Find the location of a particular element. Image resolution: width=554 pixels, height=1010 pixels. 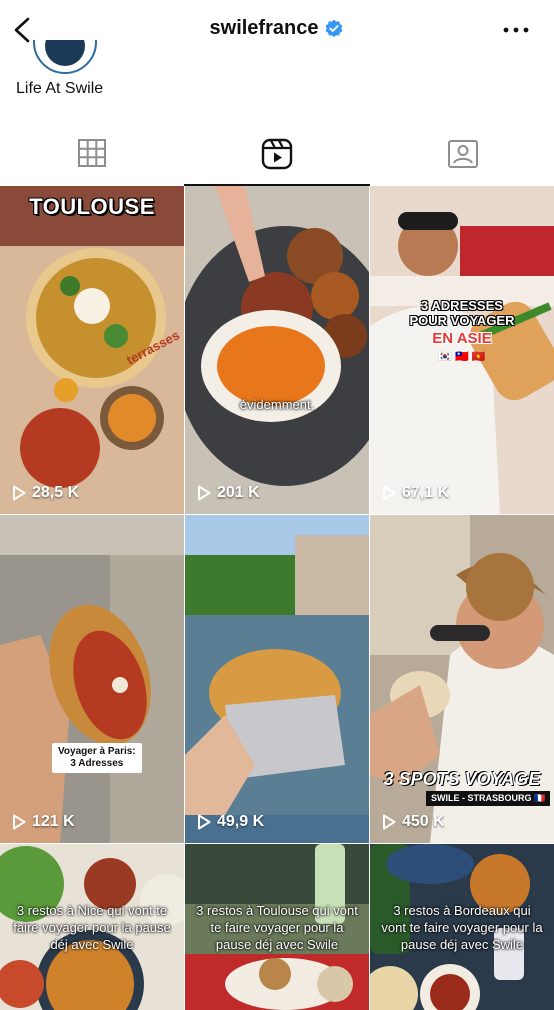

reel-overlay-title: 3 SPOTS VOYAGE is located at coordinates (462, 779).